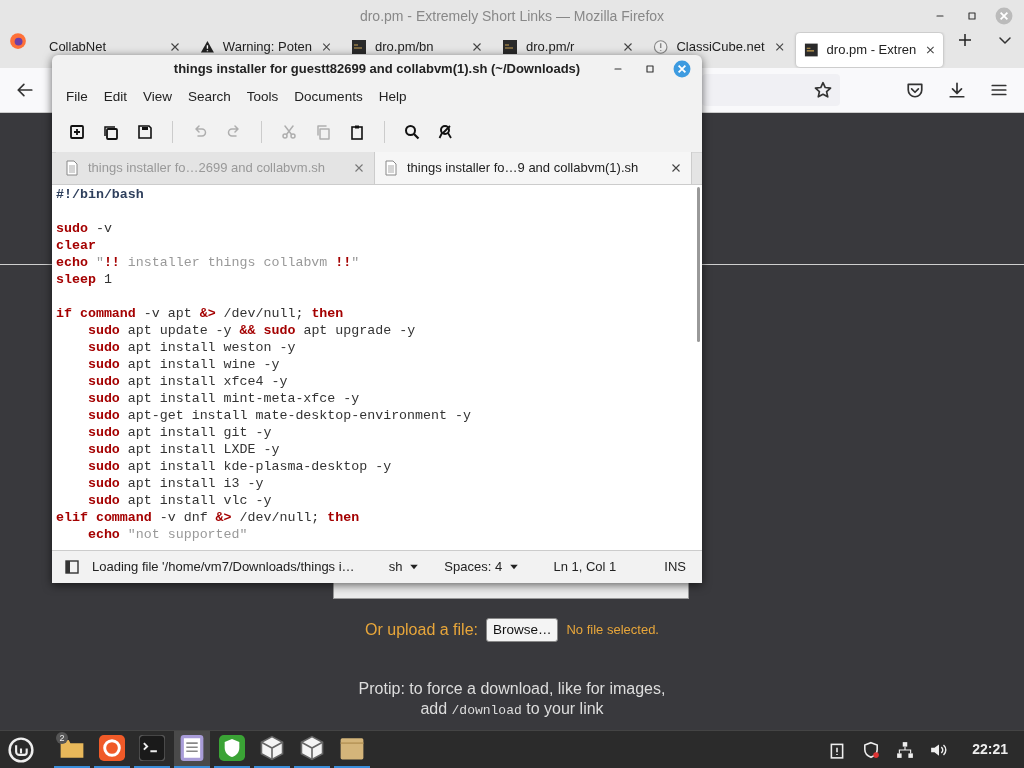 This screenshot has width=1024, height=768. I want to click on upload-label: Or upload a file:, so click(421, 630).